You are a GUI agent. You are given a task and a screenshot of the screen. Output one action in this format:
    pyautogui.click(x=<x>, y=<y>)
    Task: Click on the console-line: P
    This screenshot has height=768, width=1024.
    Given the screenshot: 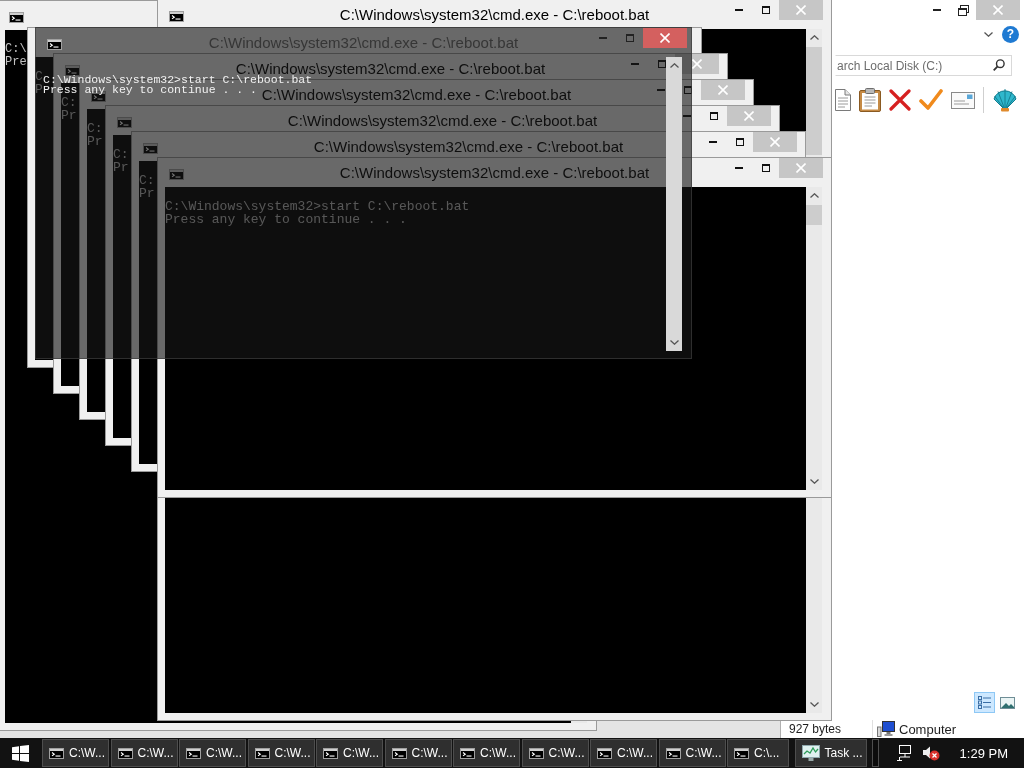 What is the action you would take?
    pyautogui.click(x=39, y=89)
    